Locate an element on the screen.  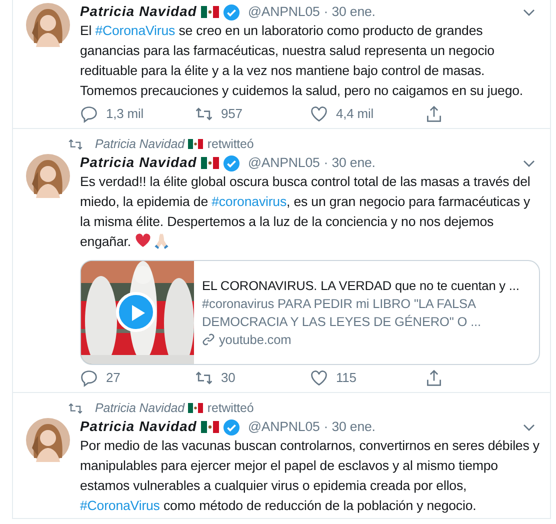
tweet-text: Es verdad!! la élite global oscura busca control total de las masas a través del miedo, la epidemia de #coronavirus, es un gran negocio para farmacéuticas y la misma élite. Despertemos a la luz de la conciencia y no nos dejemos engañar. is located at coordinates (306, 212).